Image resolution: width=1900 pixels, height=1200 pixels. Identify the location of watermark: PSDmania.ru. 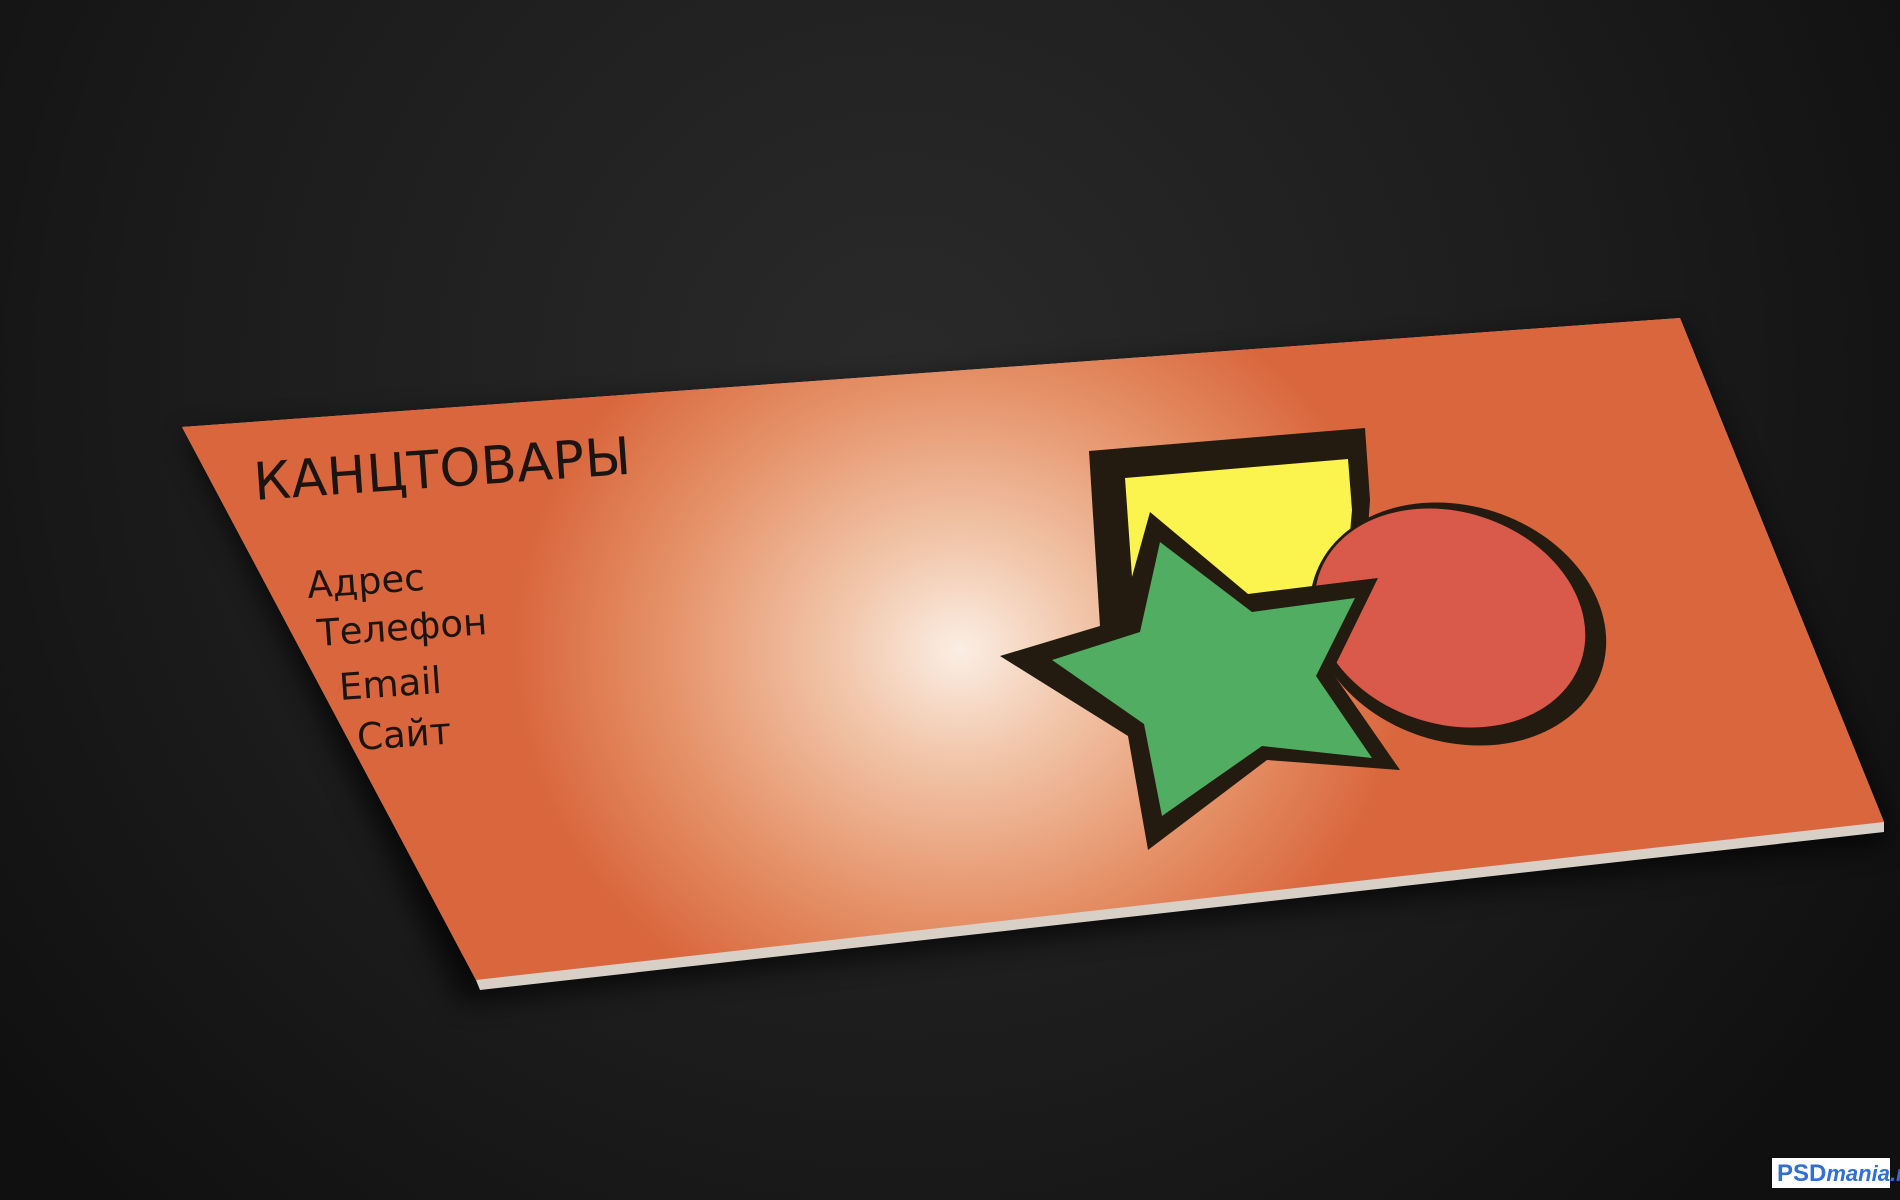
(1838, 1173).